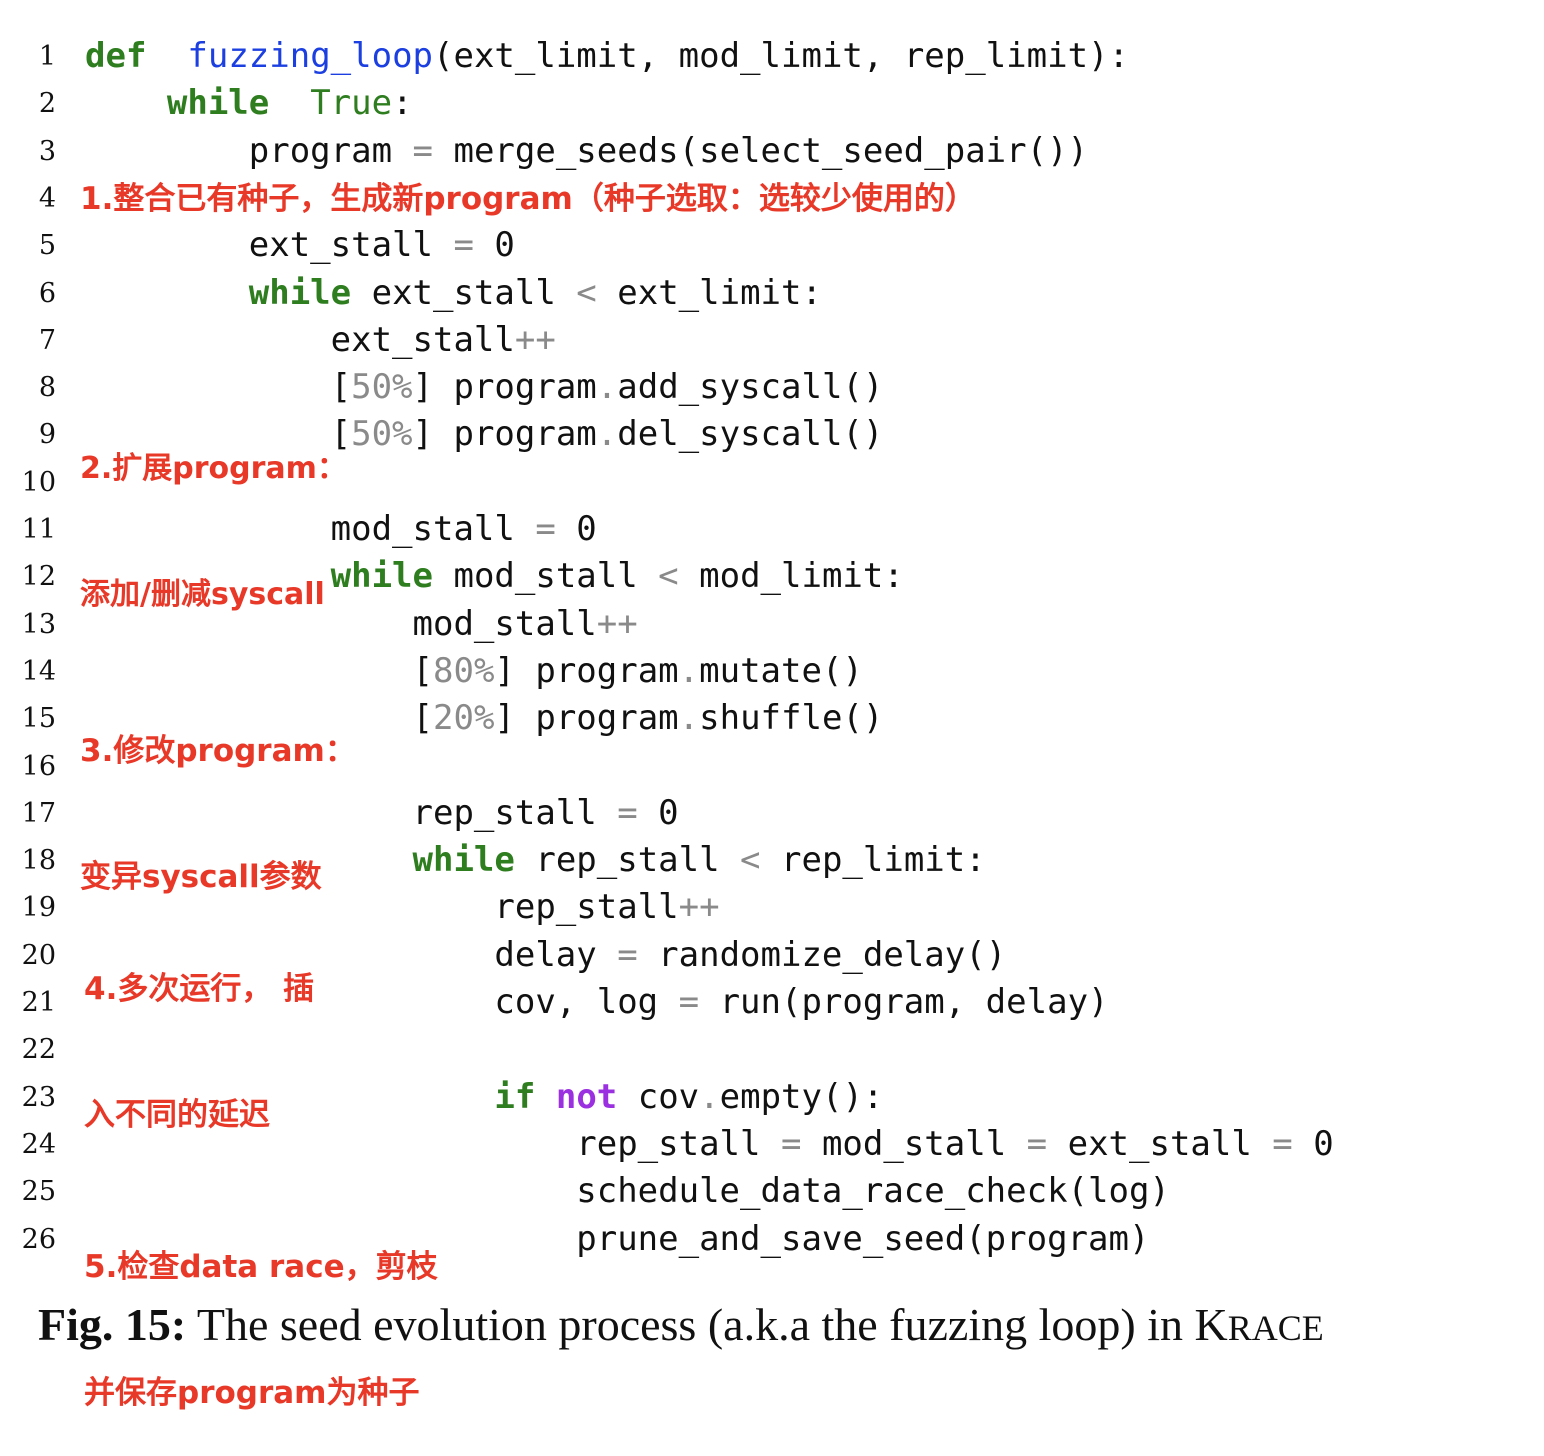 The width and height of the screenshot is (1544, 1456). I want to click on code-line: 5 ext_stall = 0, so click(772, 245).